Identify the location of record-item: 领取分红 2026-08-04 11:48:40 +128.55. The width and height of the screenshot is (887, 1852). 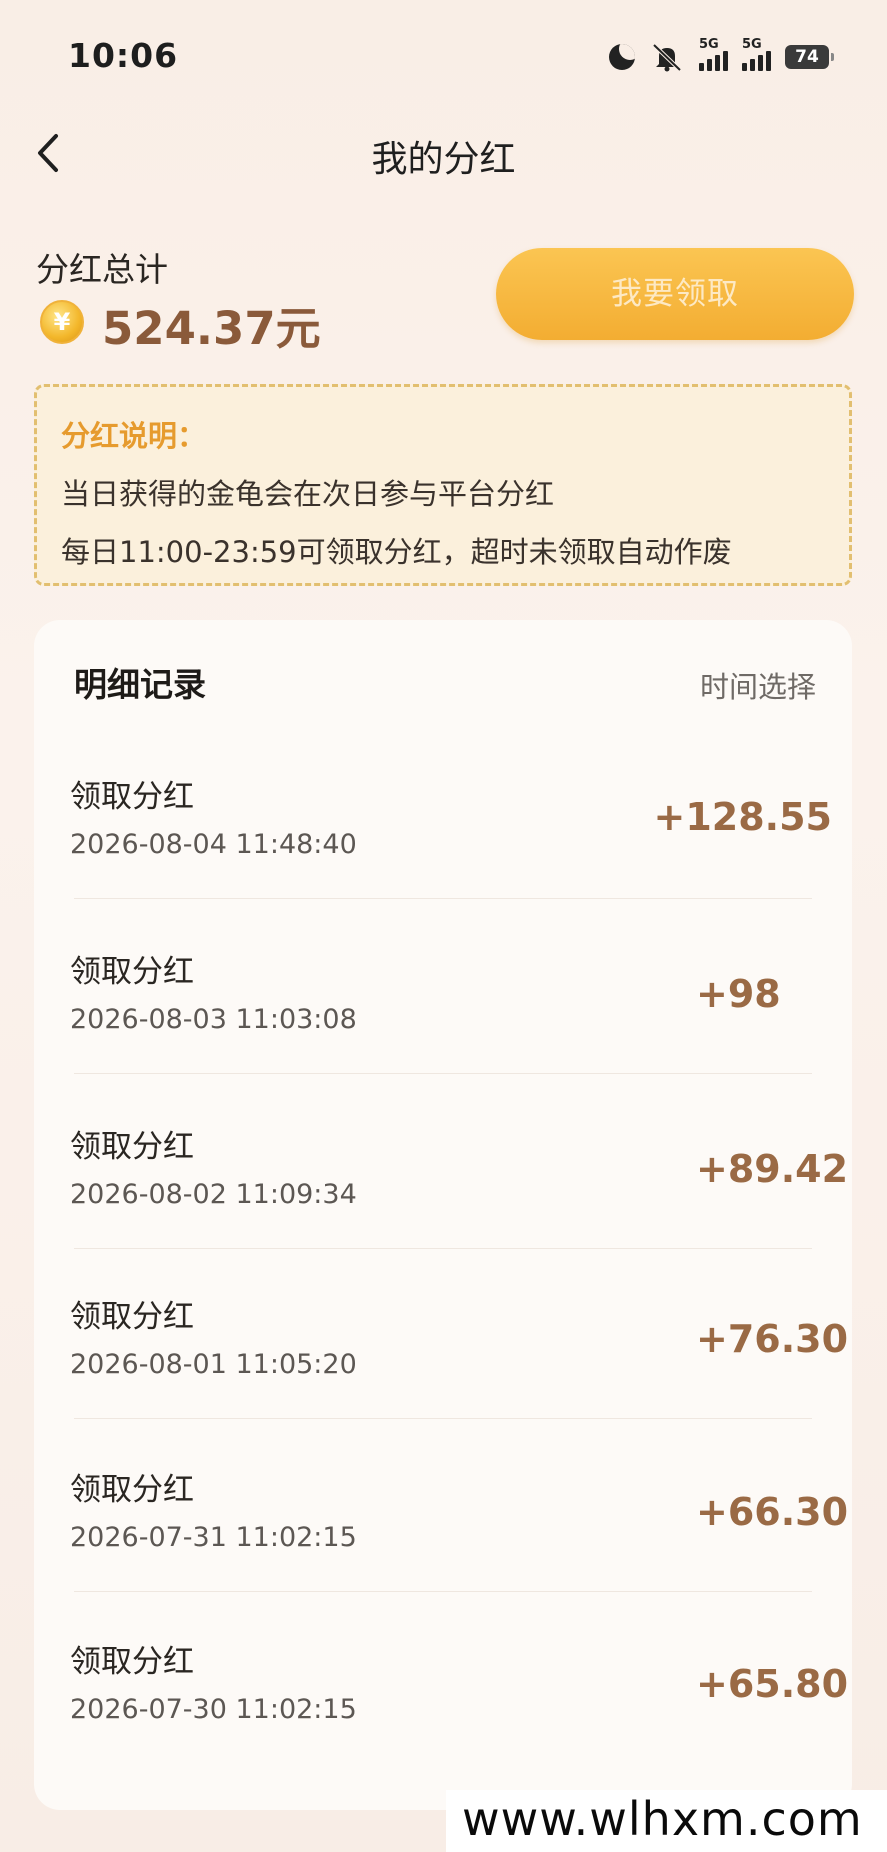
(443, 812).